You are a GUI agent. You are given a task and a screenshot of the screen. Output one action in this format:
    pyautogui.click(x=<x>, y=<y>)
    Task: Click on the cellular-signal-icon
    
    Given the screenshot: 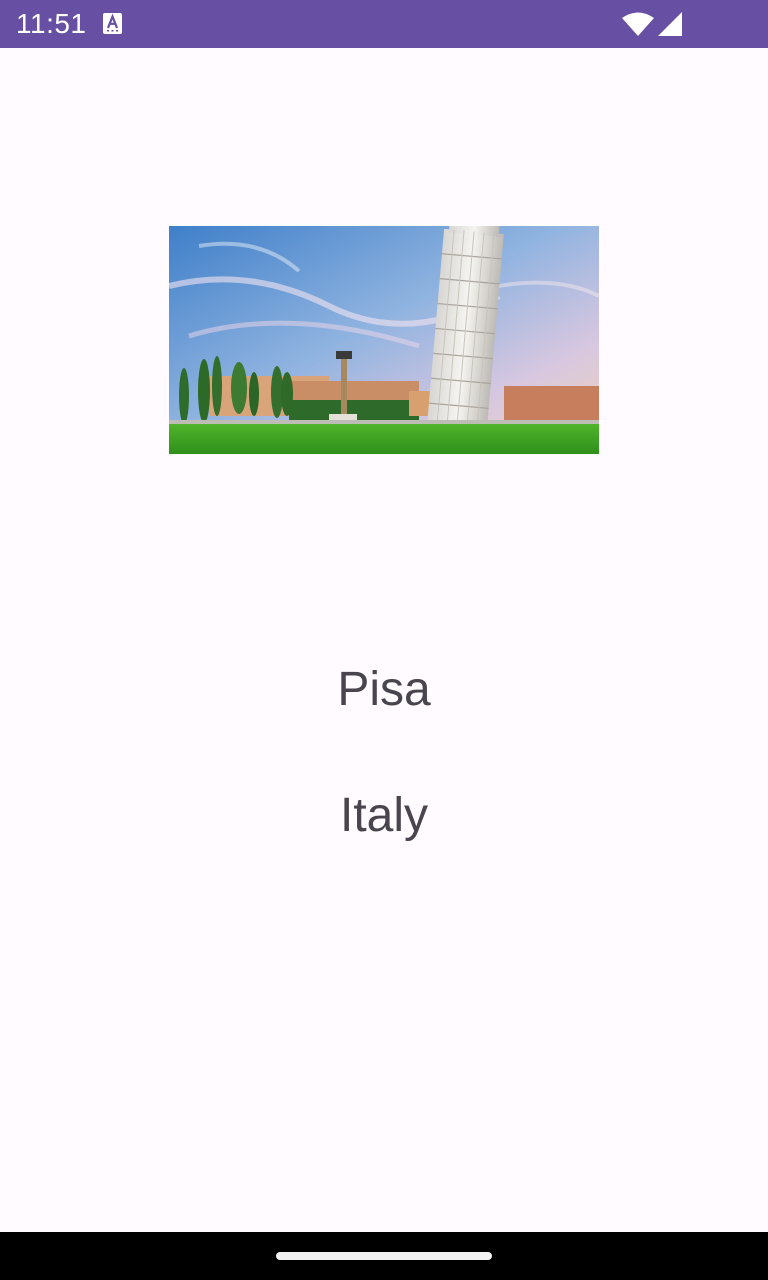 What is the action you would take?
    pyautogui.click(x=670, y=24)
    